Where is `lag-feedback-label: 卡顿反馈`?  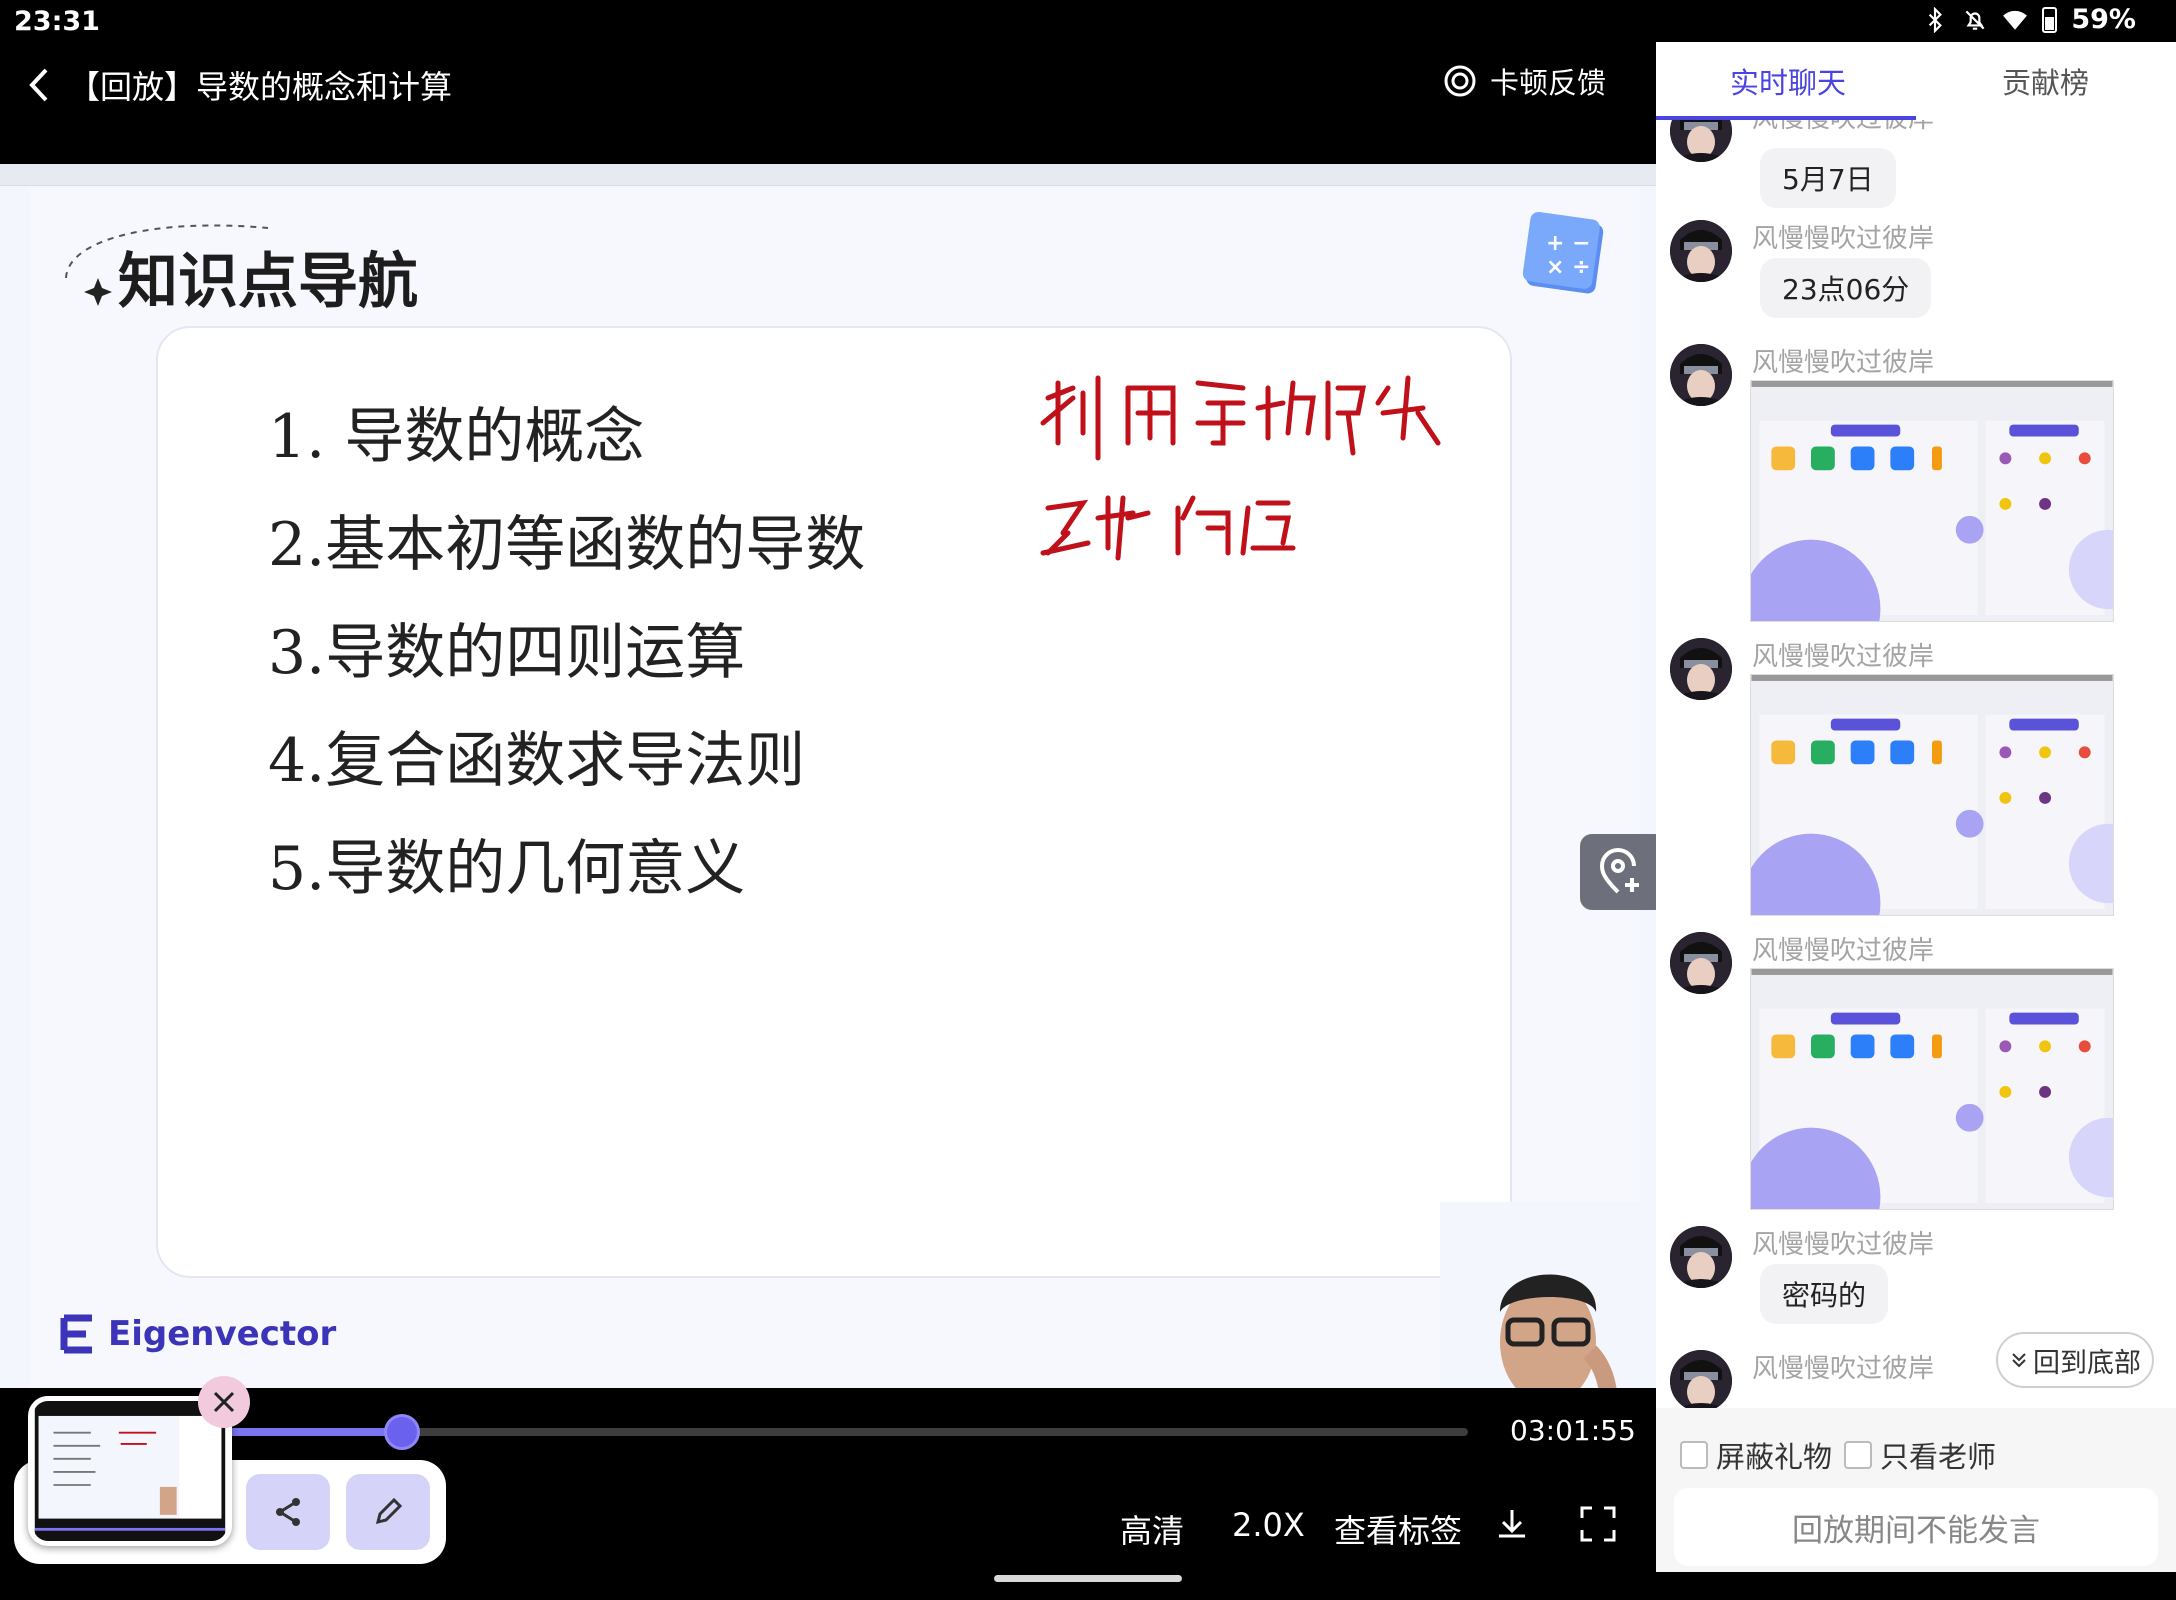 lag-feedback-label: 卡顿反馈 is located at coordinates (1547, 83).